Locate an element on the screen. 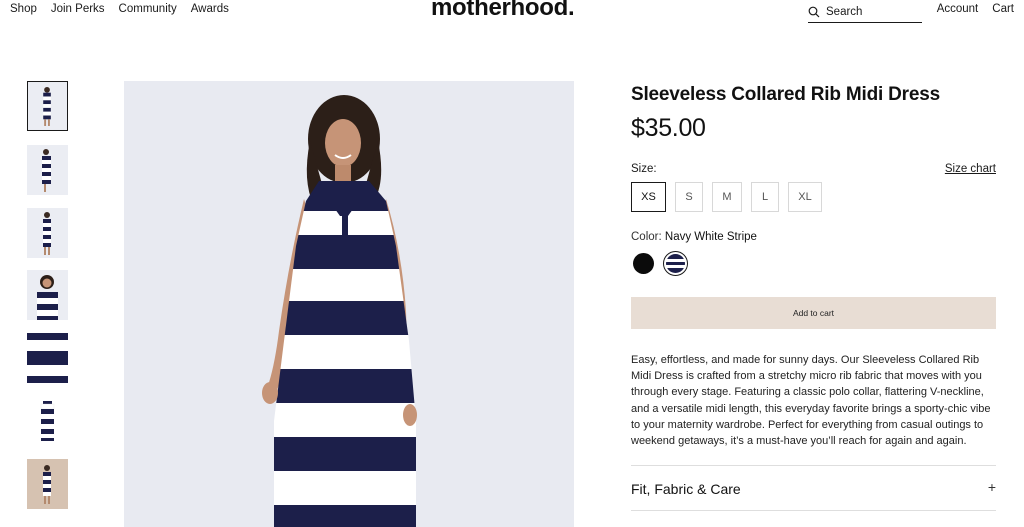 The image size is (1024, 527). nav-shop: Shop is located at coordinates (23, 9).